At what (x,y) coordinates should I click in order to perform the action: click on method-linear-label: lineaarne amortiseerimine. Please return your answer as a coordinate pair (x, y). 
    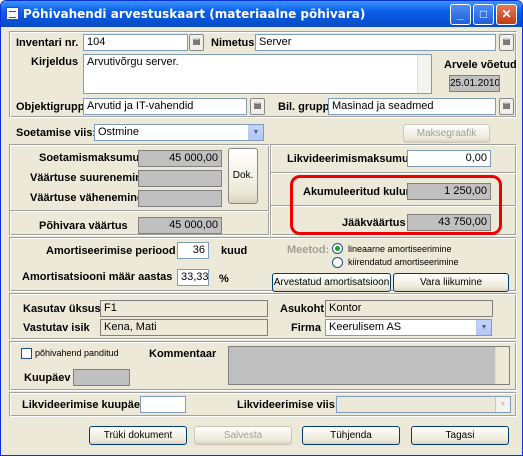
    Looking at the image, I should click on (400, 249).